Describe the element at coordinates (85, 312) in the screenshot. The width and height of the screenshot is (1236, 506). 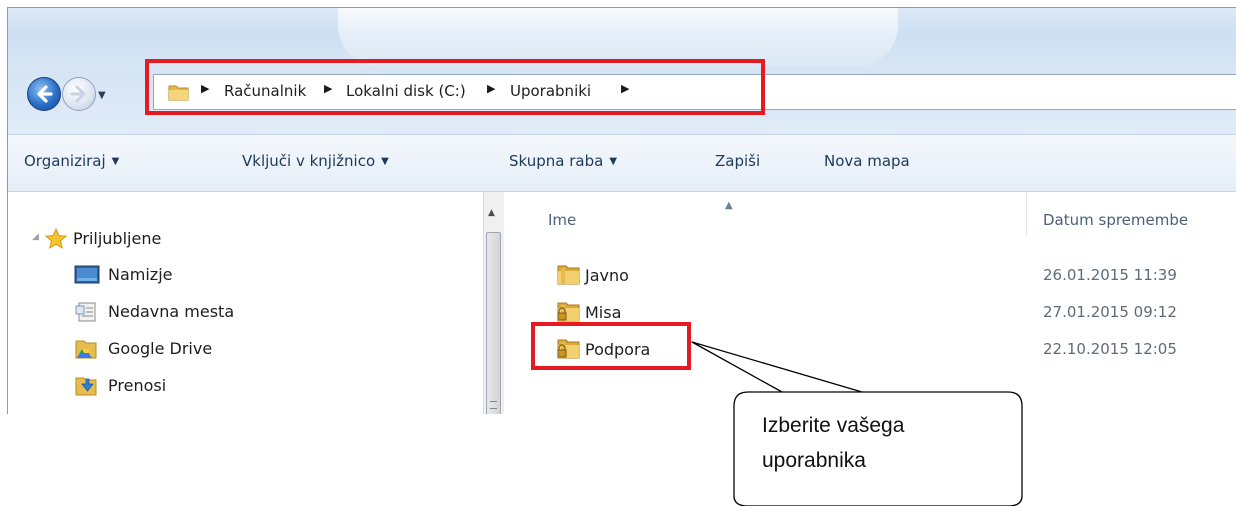
I see `recent-places-icon` at that location.